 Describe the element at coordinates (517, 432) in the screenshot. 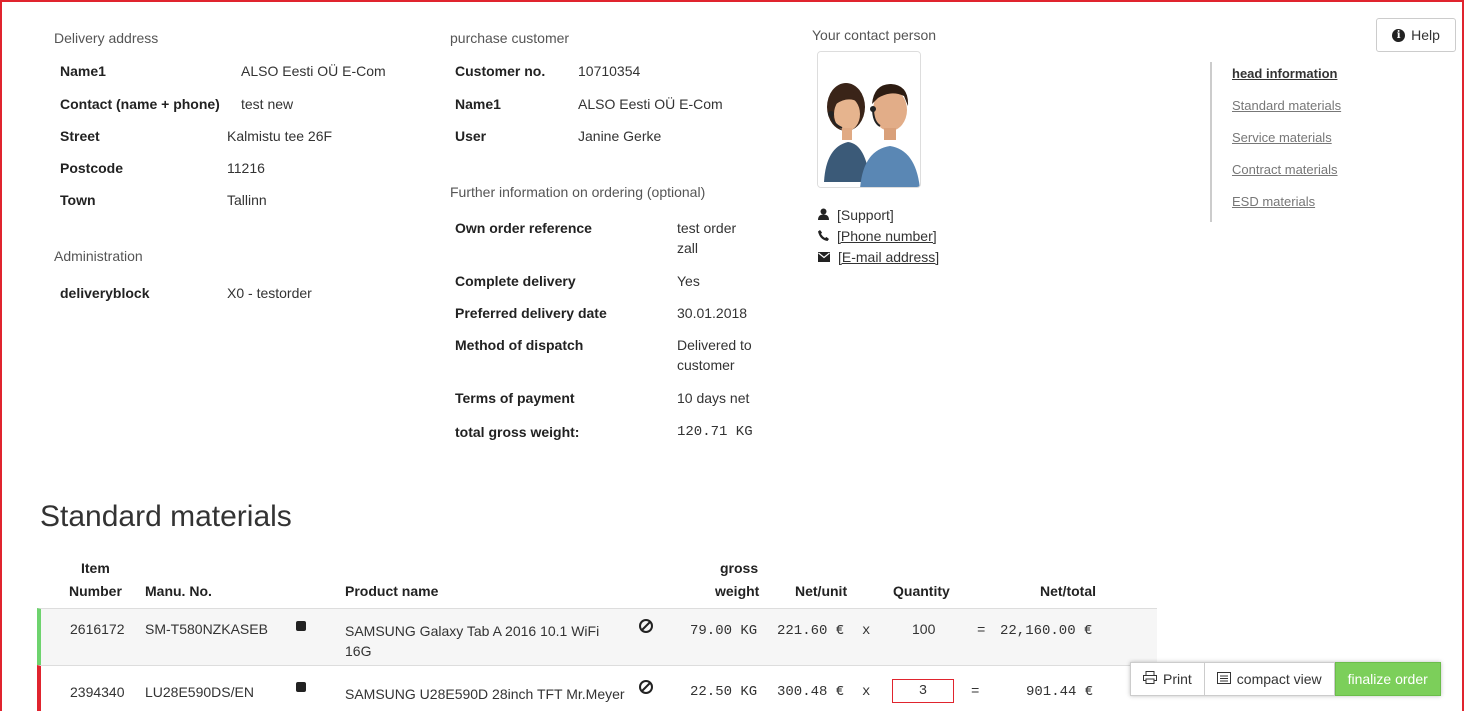

I see `further-label-weight: total gross weight:` at that location.